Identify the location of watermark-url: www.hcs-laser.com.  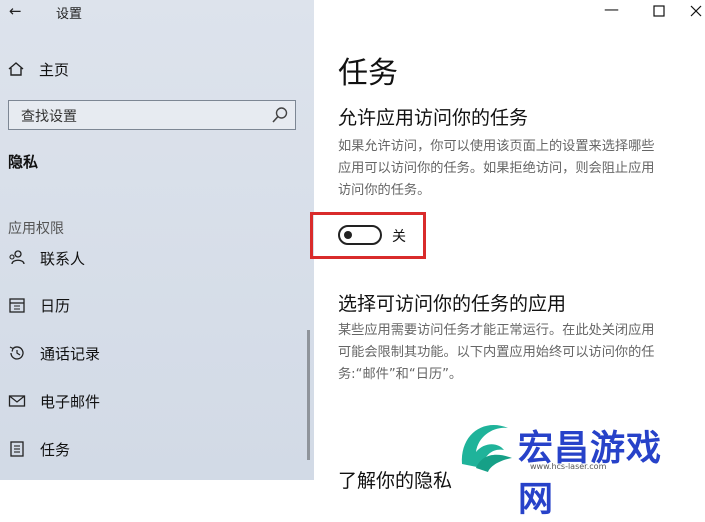
(568, 466).